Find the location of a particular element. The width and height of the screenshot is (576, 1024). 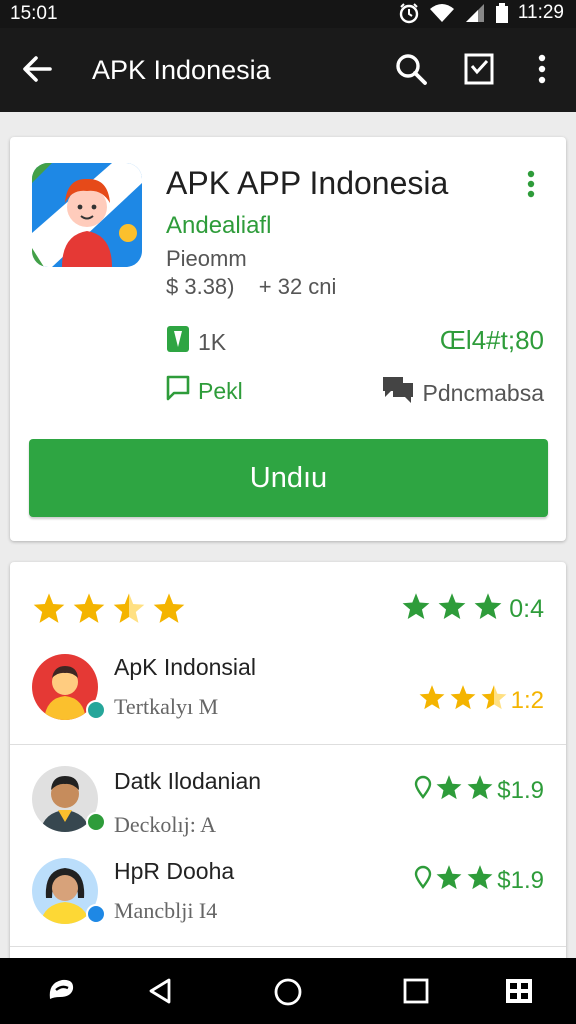

developer-link: Andealiafl is located at coordinates (218, 226).